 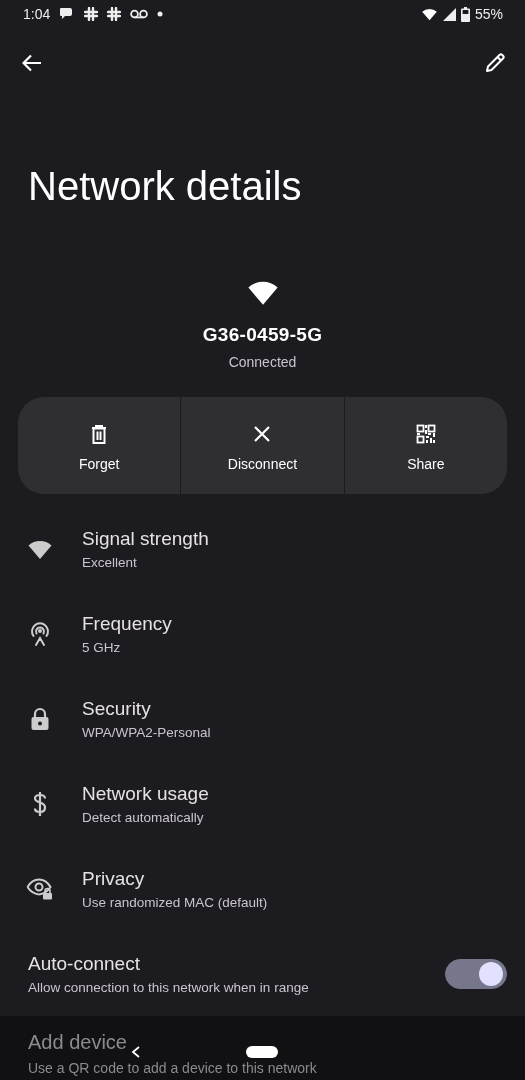 What do you see at coordinates (117, 708) in the screenshot?
I see `setting-title: Security` at bounding box center [117, 708].